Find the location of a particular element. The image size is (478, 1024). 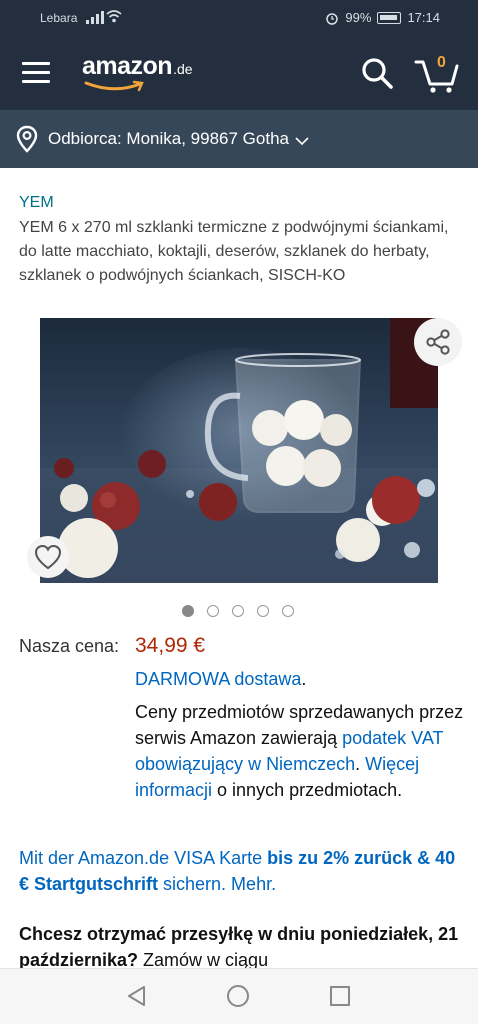

share-icon is located at coordinates (438, 342).